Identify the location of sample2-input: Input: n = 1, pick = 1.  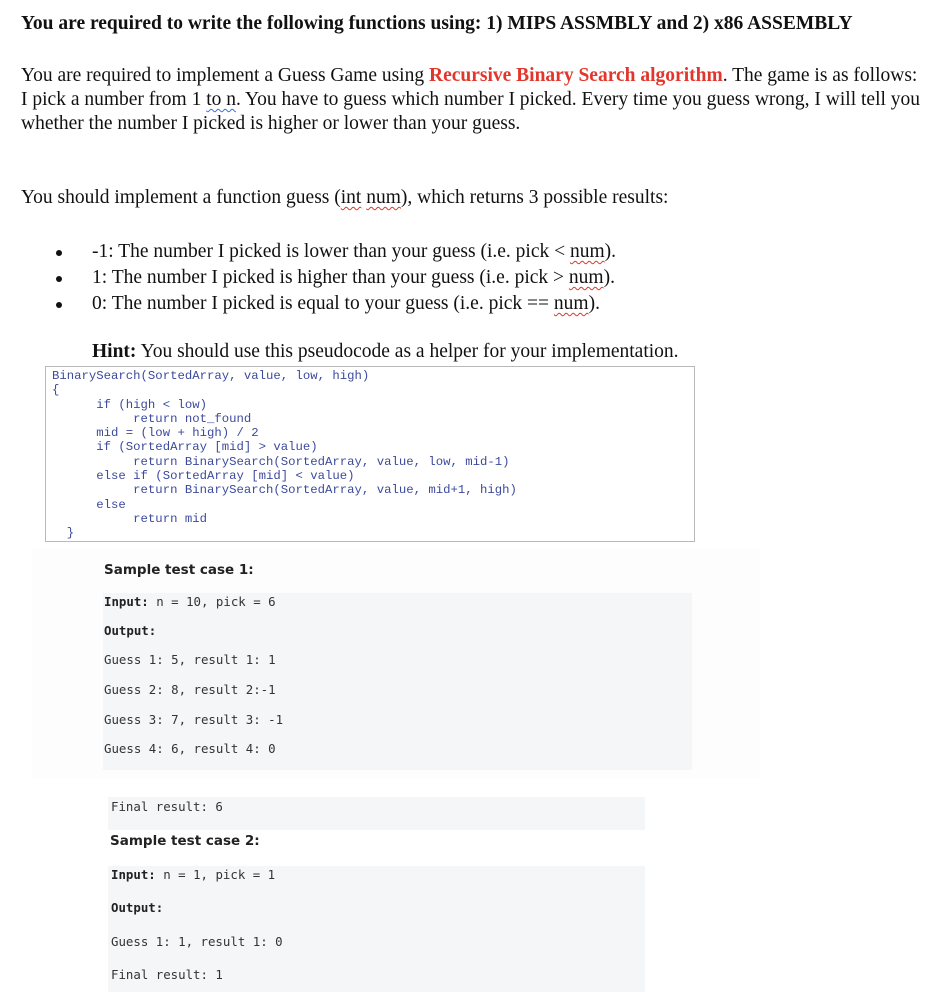
(193, 874).